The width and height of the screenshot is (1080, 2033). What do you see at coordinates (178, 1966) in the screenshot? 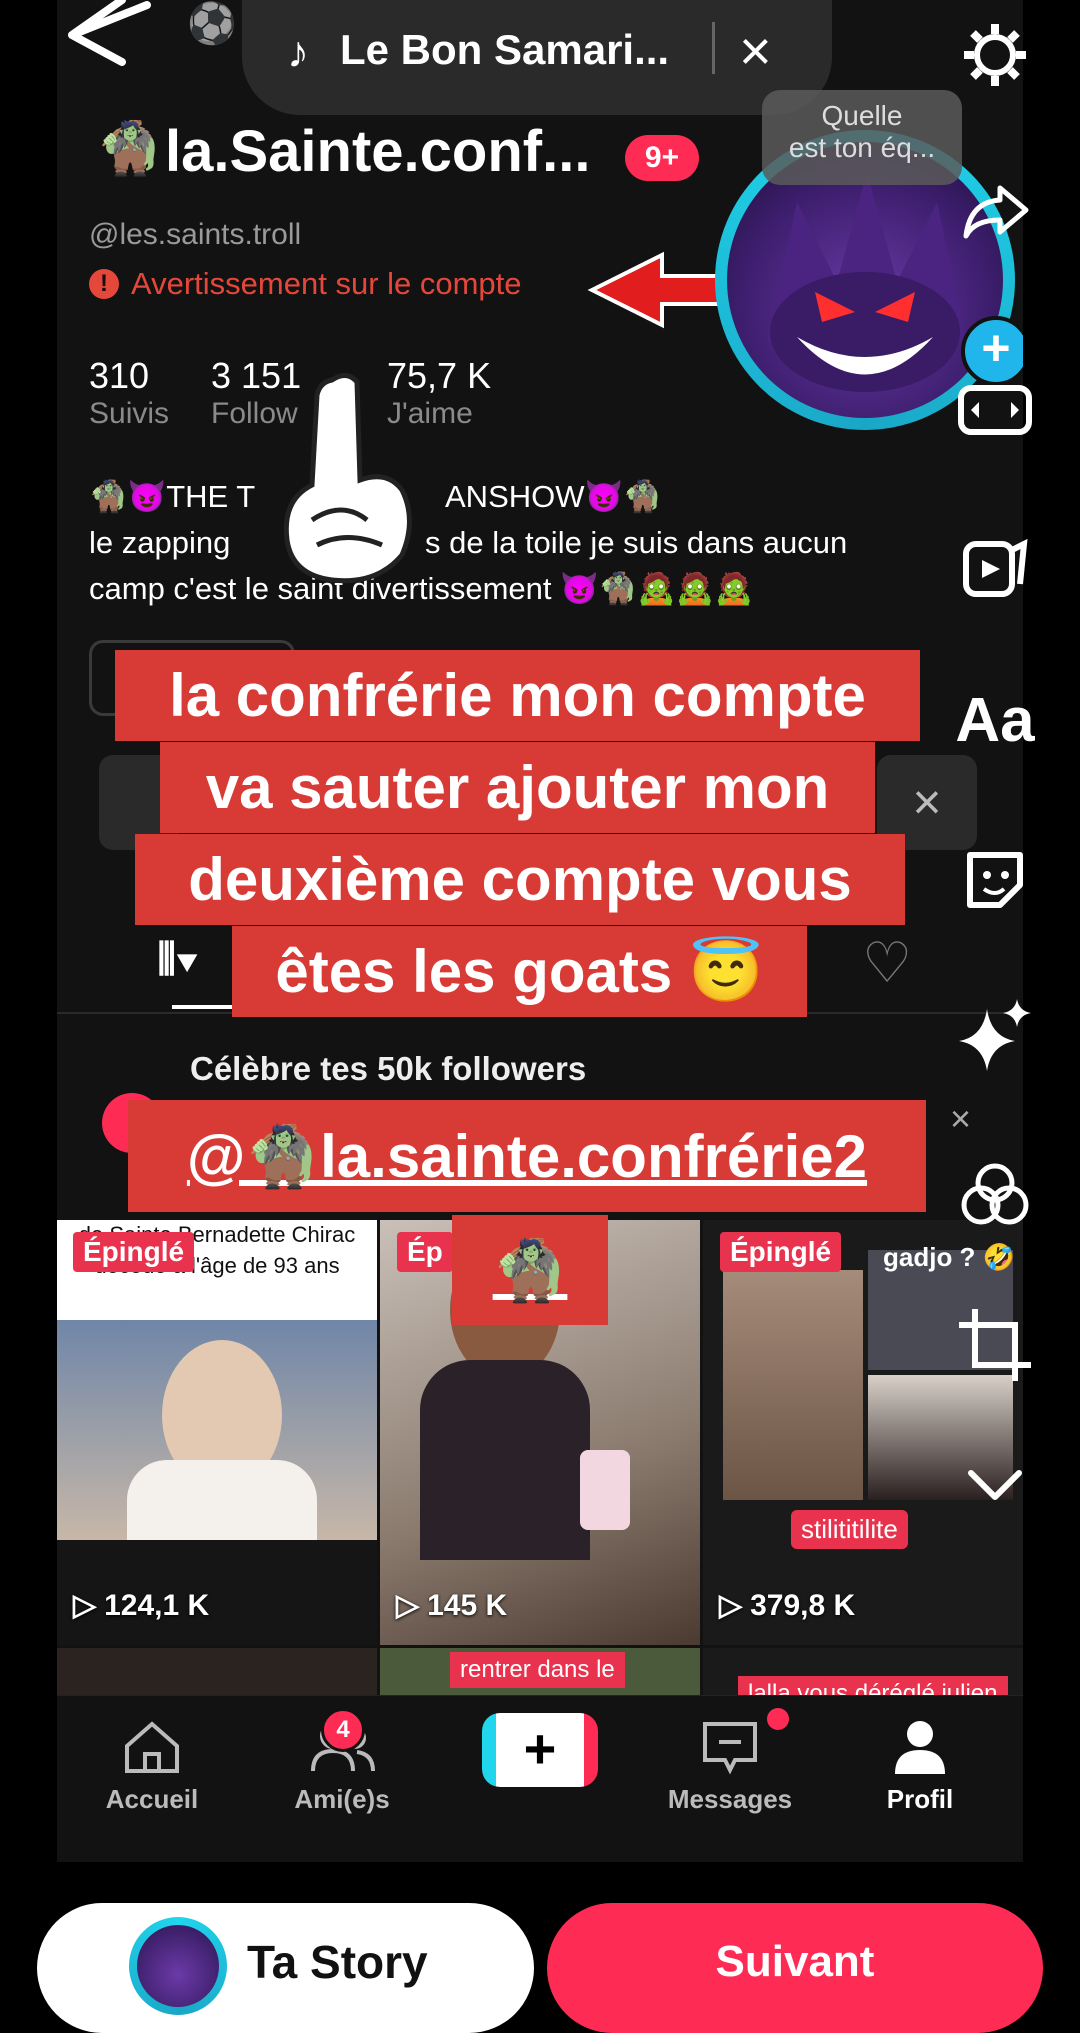
I see `story-avatar` at bounding box center [178, 1966].